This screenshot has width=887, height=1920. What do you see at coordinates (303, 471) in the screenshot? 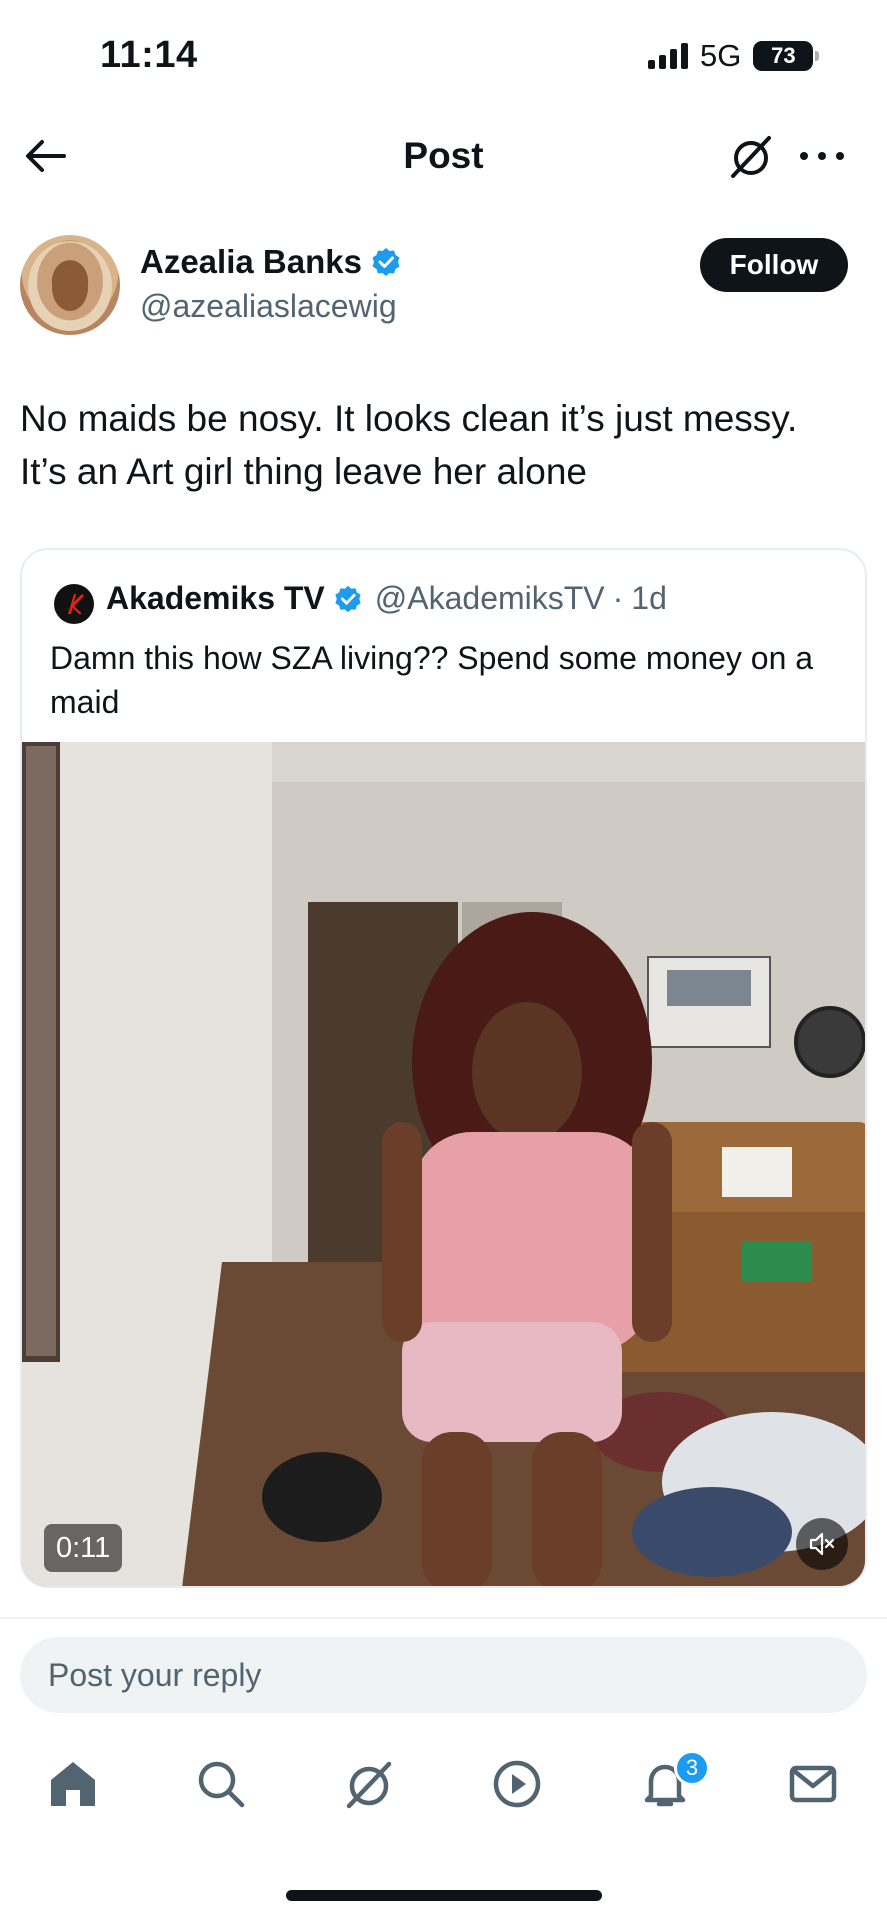
I see `post-text-line: It’s an Art girl thing leave her alone` at bounding box center [303, 471].